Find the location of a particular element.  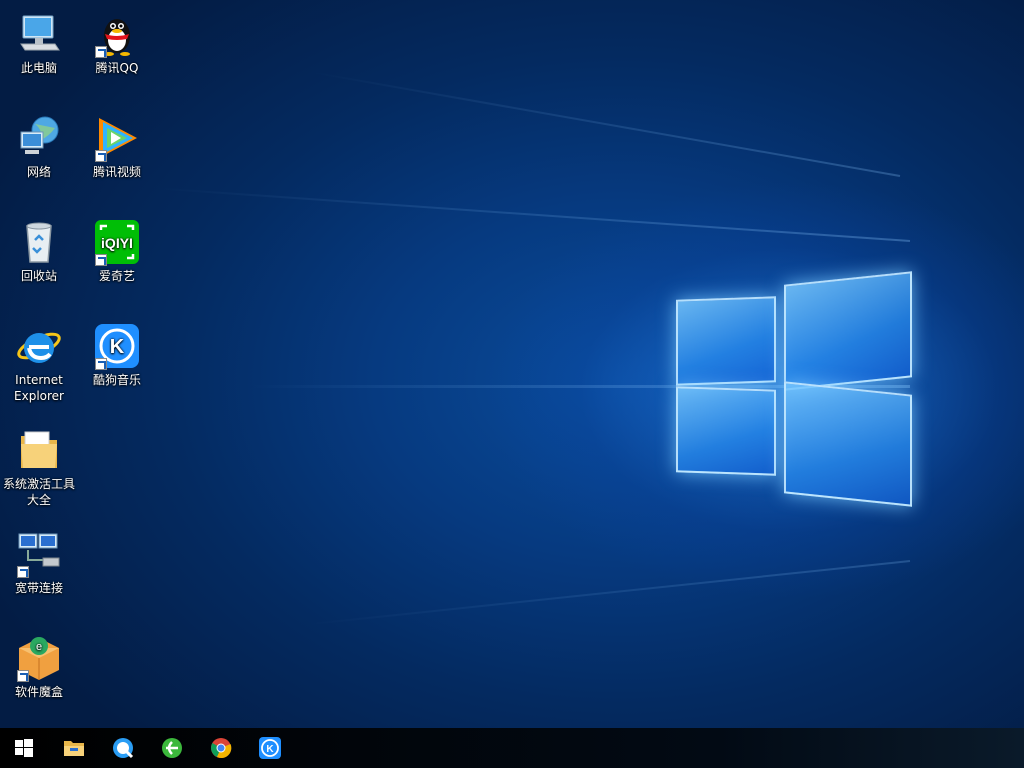

desktop-icon-network: 网络 is located at coordinates (39, 147).